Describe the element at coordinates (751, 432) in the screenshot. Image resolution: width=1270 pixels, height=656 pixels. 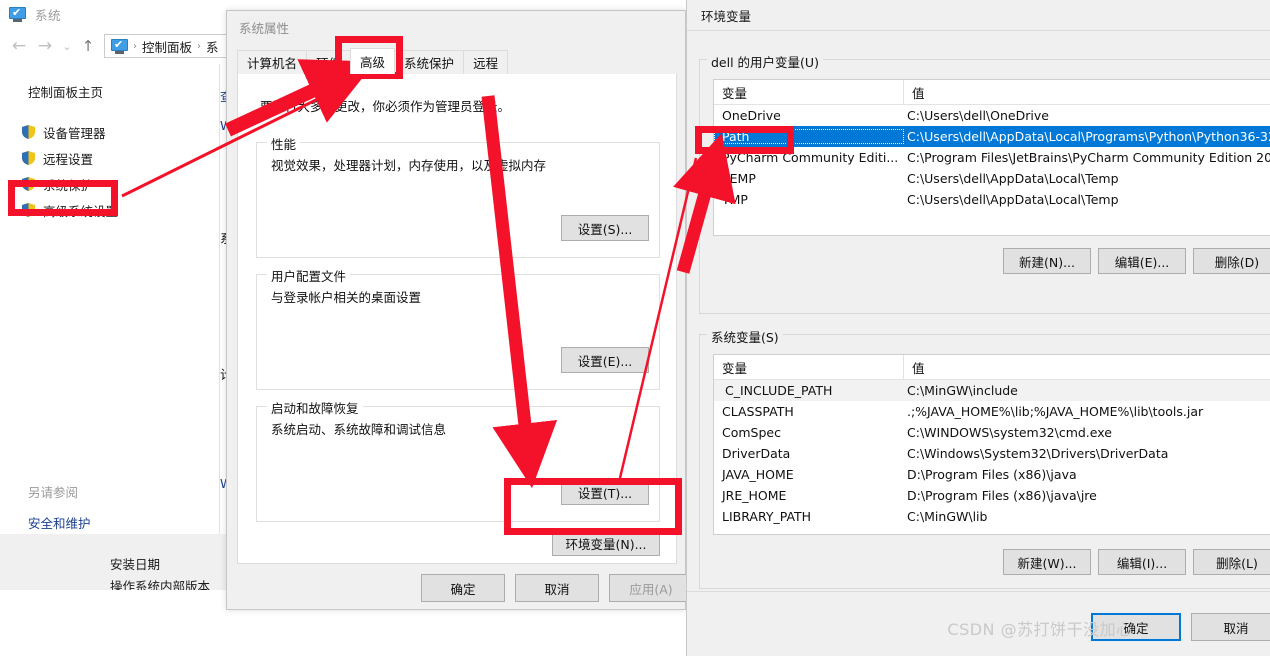
I see `variable-name: ComSpec` at that location.